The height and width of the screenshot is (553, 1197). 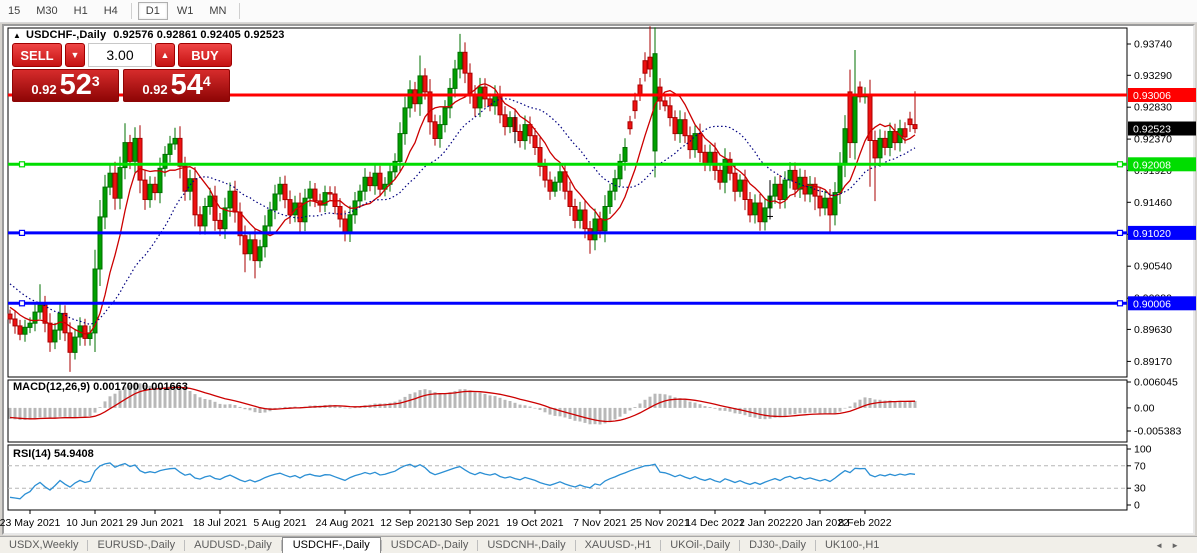 What do you see at coordinates (233, 545) in the screenshot?
I see `chart-tab-audusd-daily: AUDUSD-,Daily` at bounding box center [233, 545].